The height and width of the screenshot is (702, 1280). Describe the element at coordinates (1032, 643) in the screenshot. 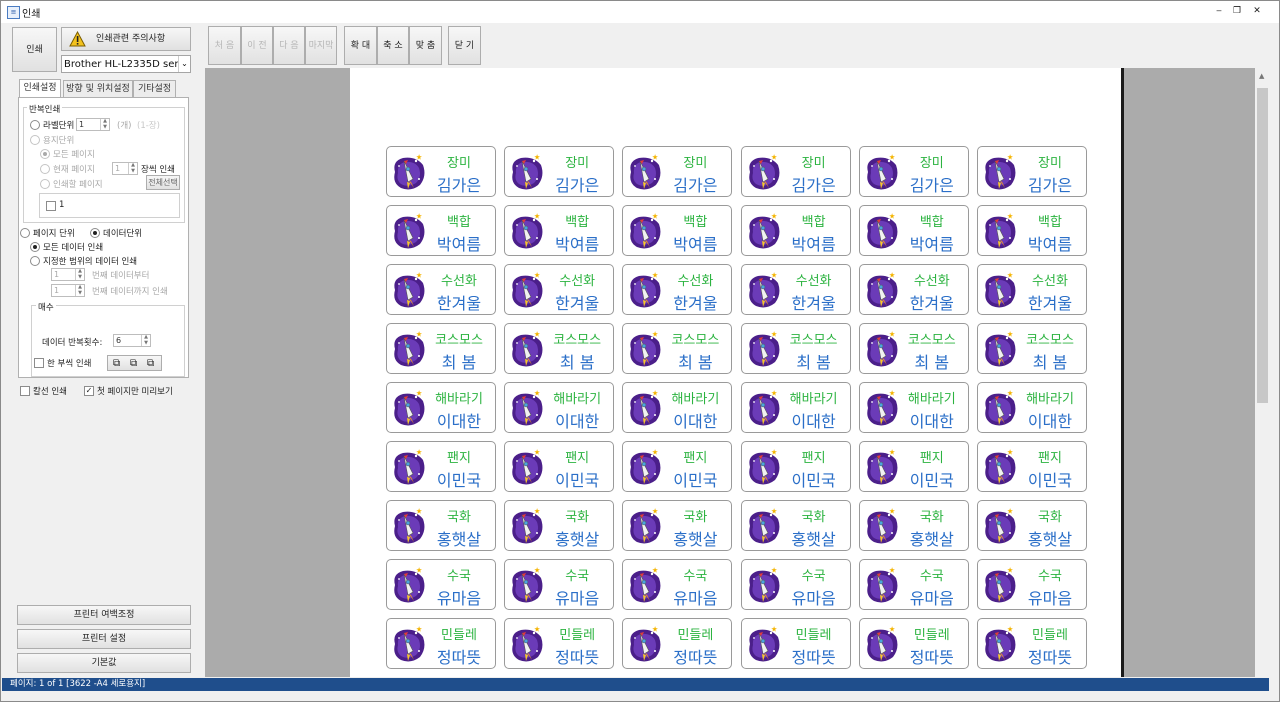

I see `name-label: 민들레 정따뜻` at that location.